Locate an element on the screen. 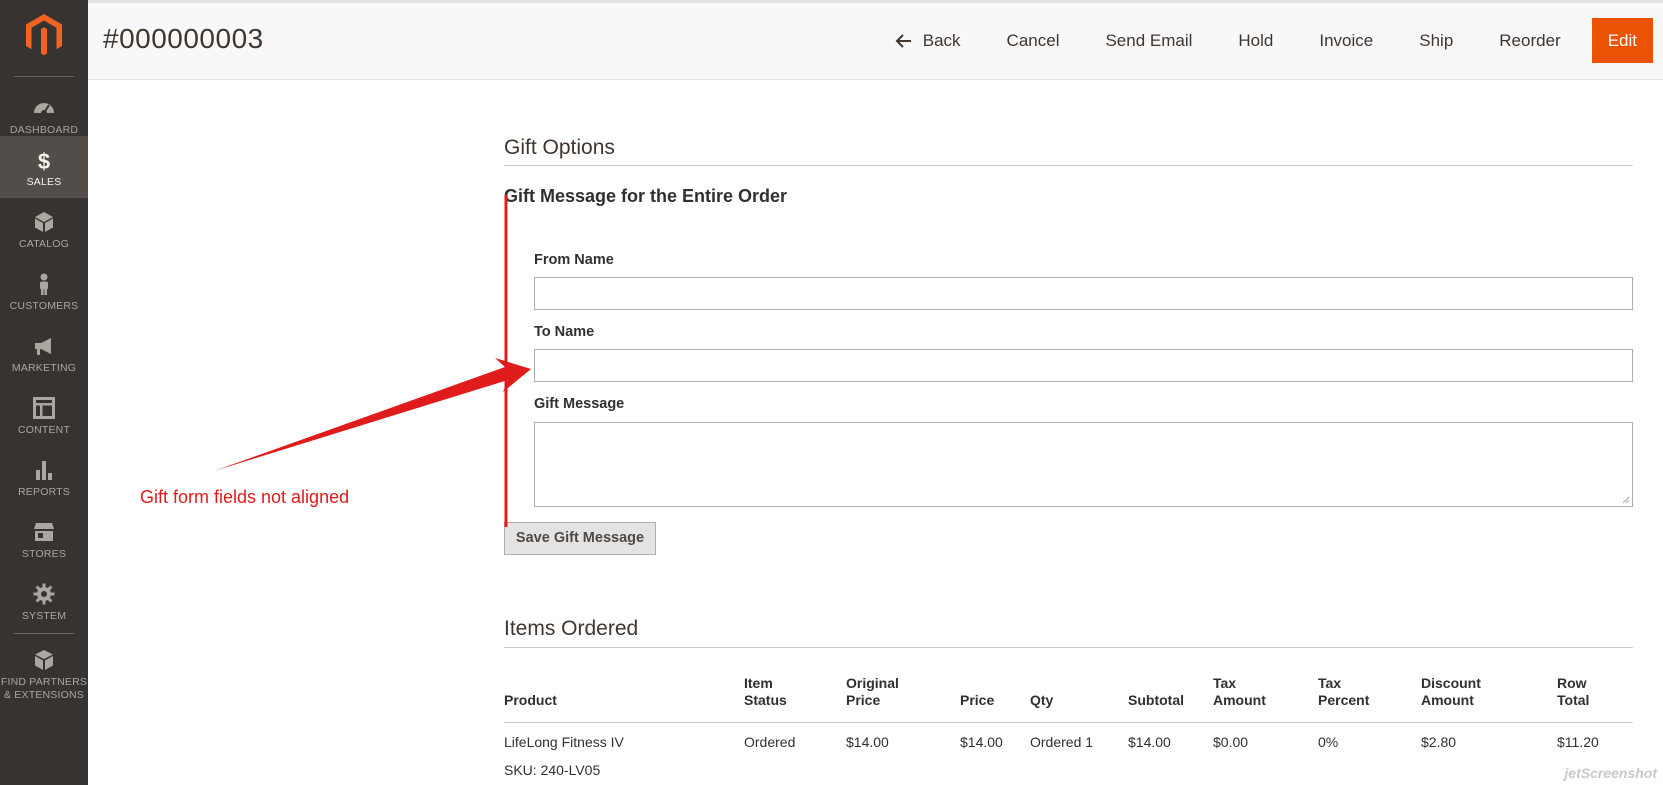 The height and width of the screenshot is (785, 1663). back-button: Back is located at coordinates (928, 40).